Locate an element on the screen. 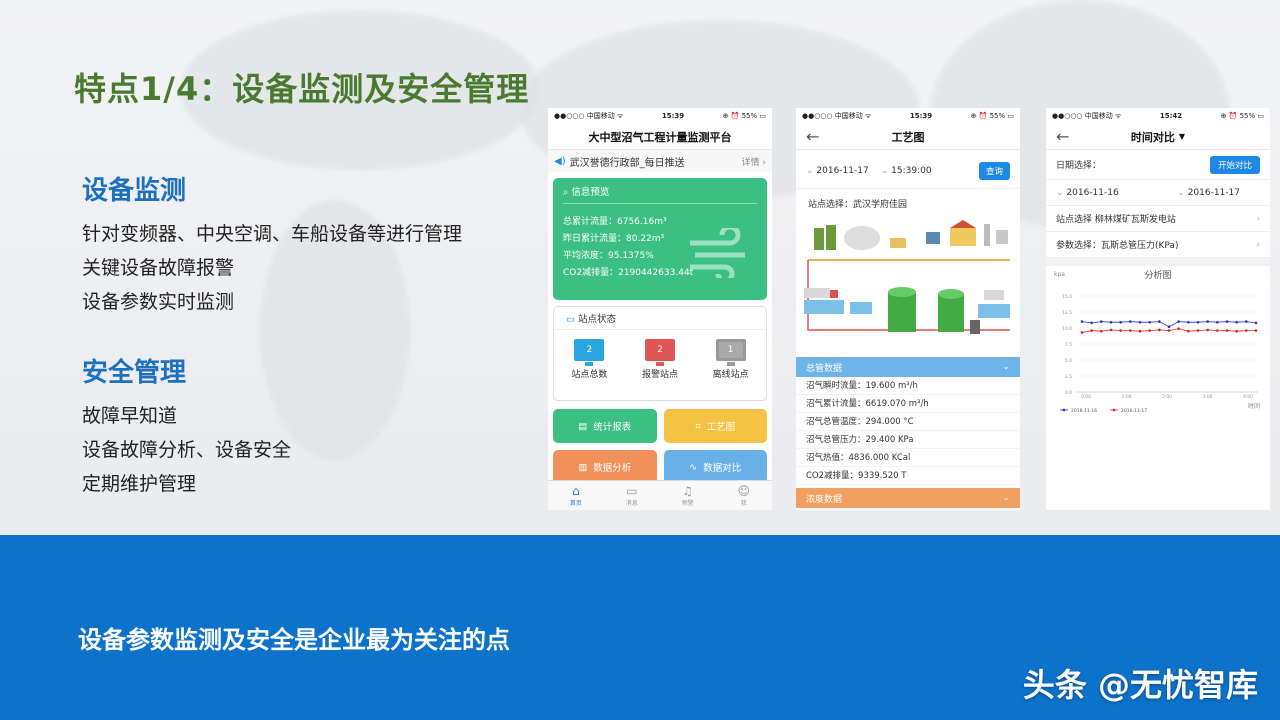 The width and height of the screenshot is (1280, 720). y-tick-label: 7.5 is located at coordinates (1068, 345).